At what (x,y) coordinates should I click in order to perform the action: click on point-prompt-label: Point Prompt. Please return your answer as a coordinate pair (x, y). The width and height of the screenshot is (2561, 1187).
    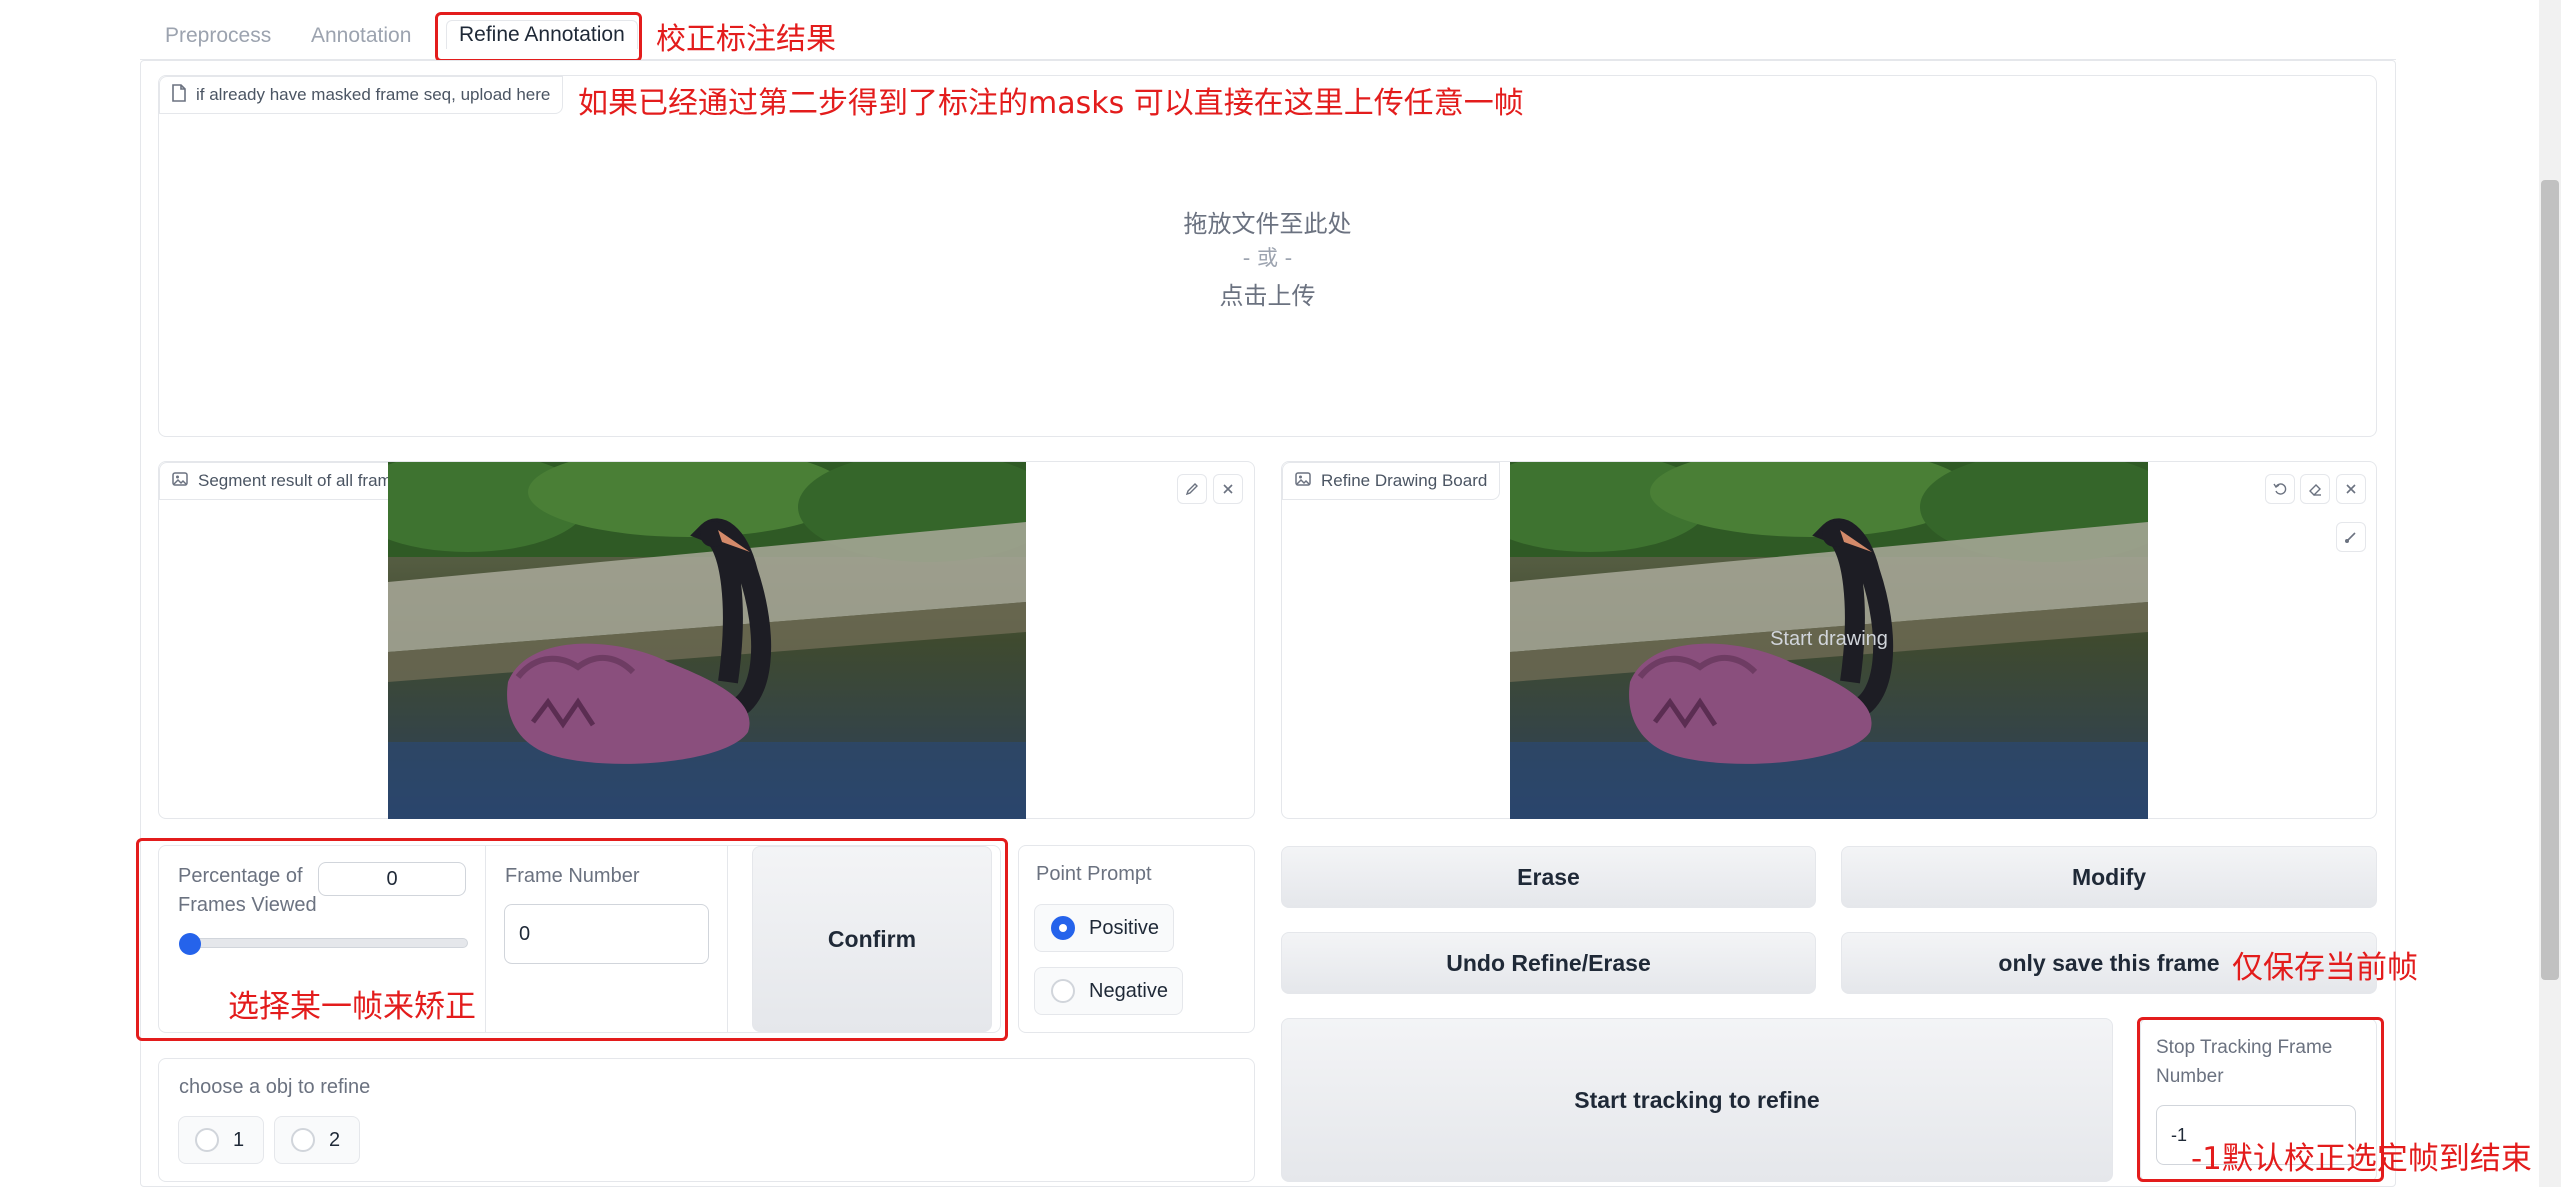
    Looking at the image, I should click on (1094, 874).